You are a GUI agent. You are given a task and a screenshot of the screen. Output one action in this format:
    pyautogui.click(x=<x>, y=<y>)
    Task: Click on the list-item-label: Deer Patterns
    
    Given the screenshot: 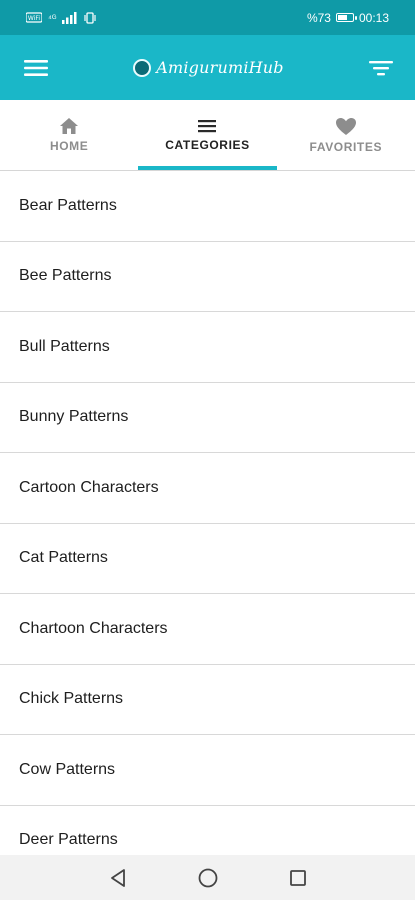 What is the action you would take?
    pyautogui.click(x=68, y=840)
    